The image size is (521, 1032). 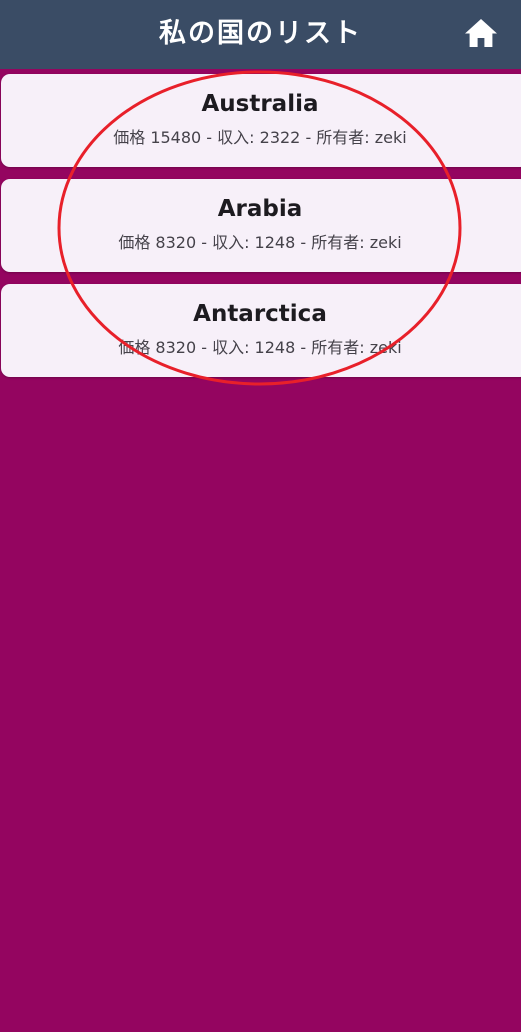 I want to click on country-details: 価格 15480 - 収入: 2322 - 所有者: zeki, so click(x=260, y=137).